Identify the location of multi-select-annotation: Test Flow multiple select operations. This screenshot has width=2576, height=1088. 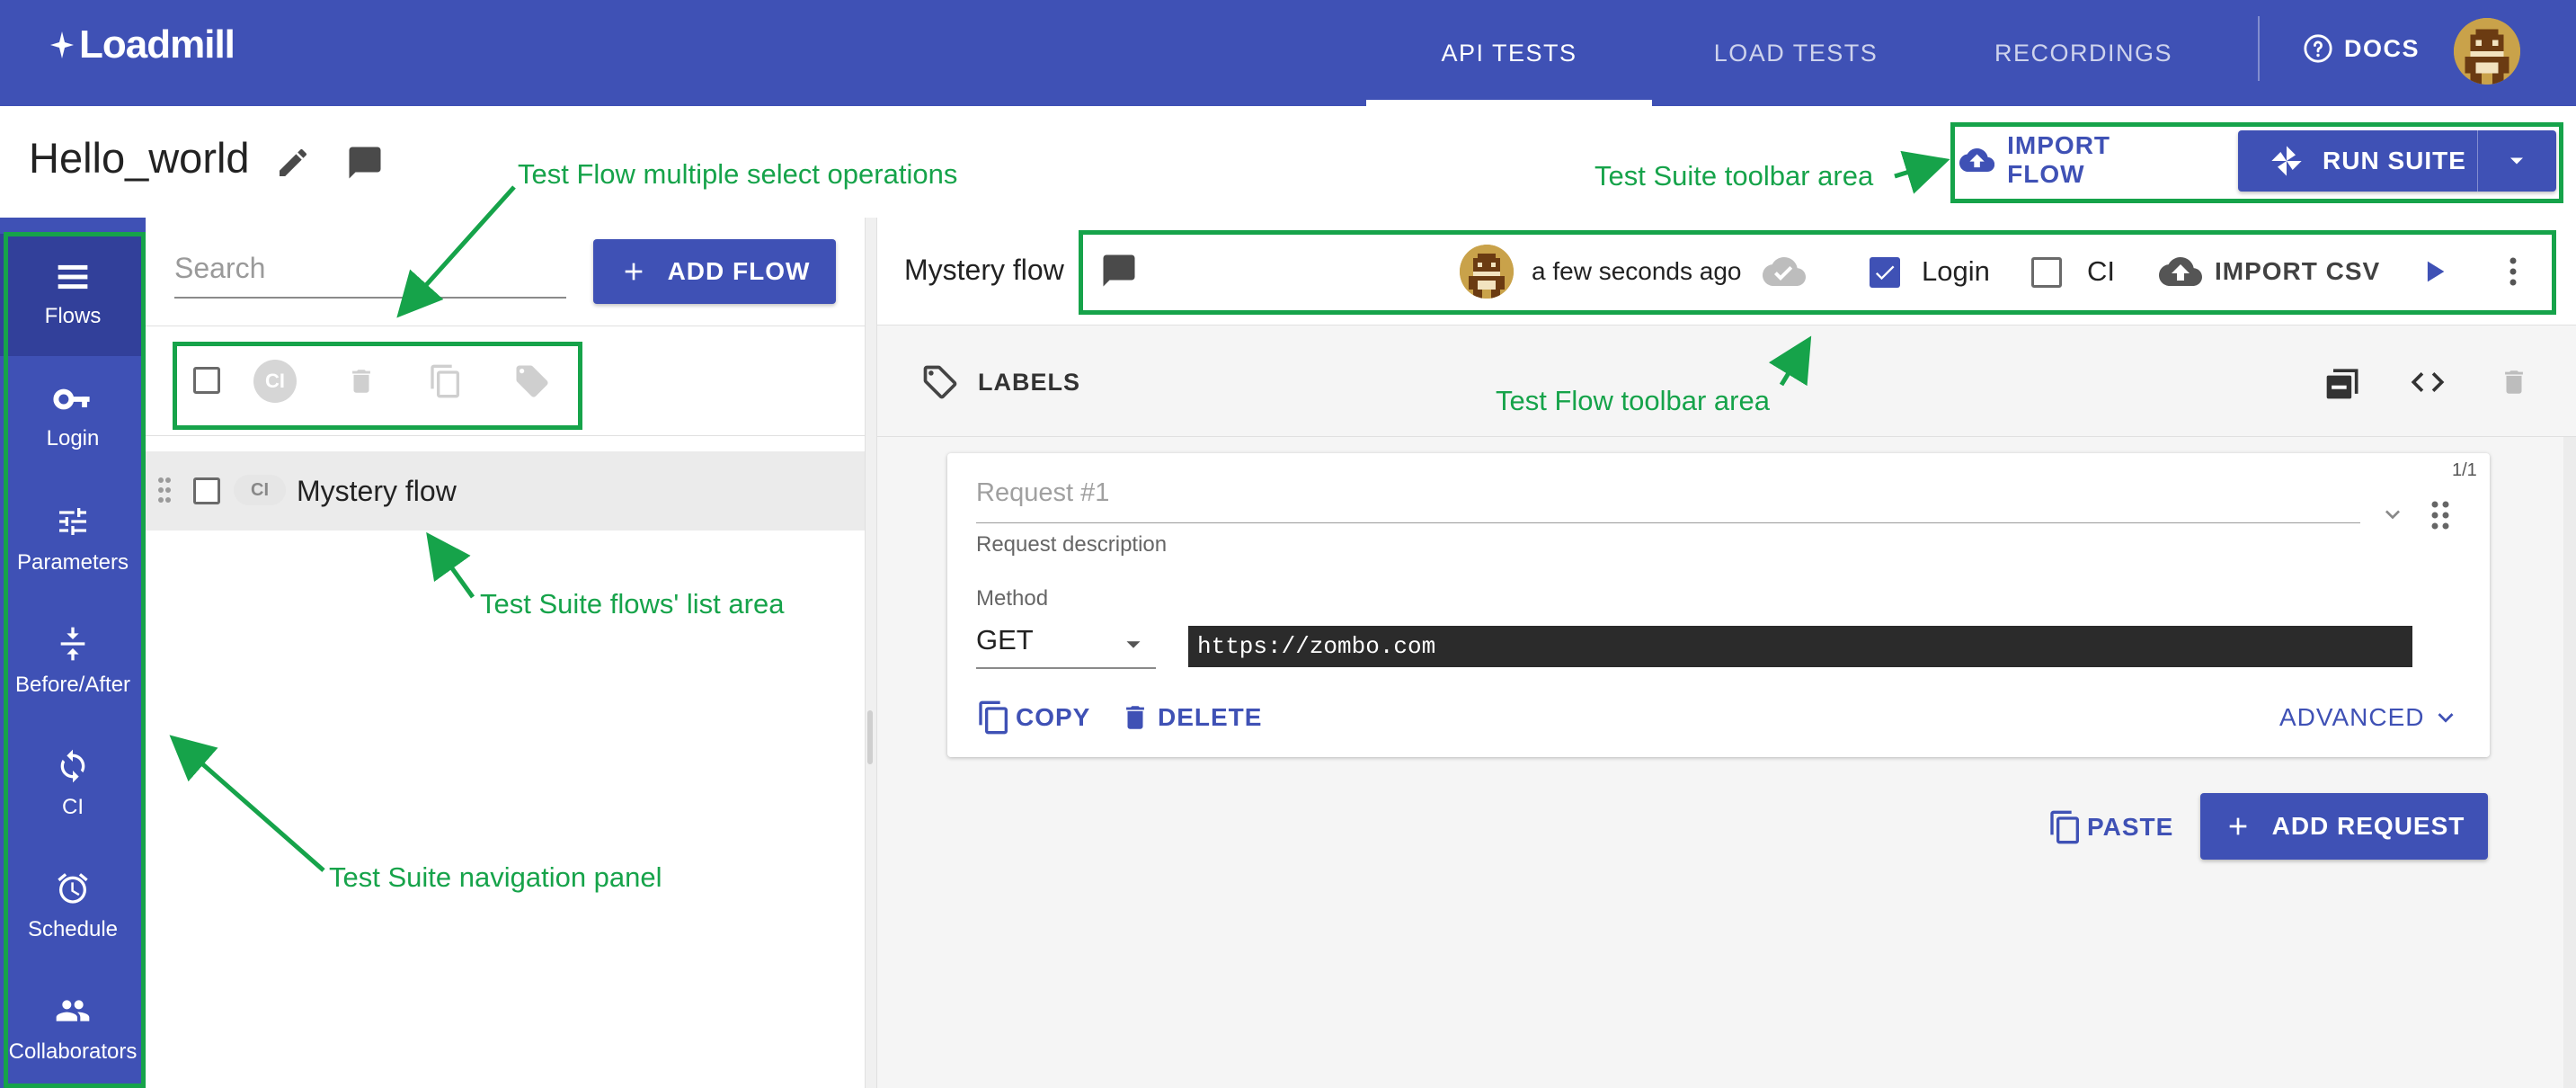
(738, 174).